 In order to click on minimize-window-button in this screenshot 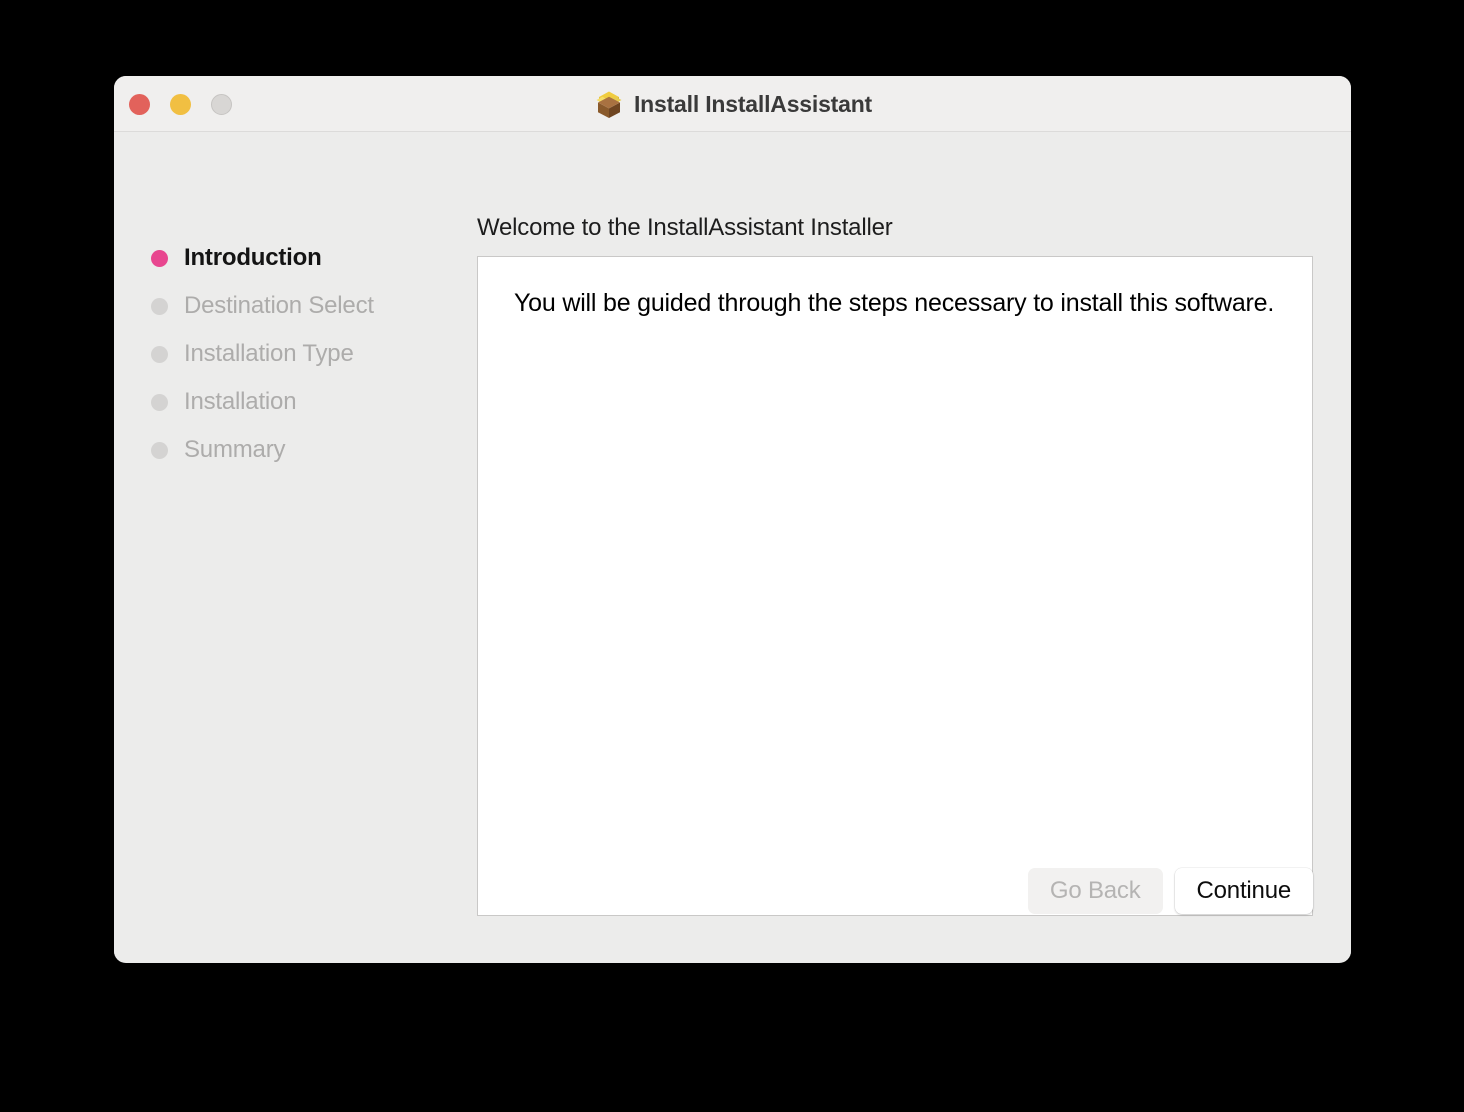, I will do `click(180, 104)`.